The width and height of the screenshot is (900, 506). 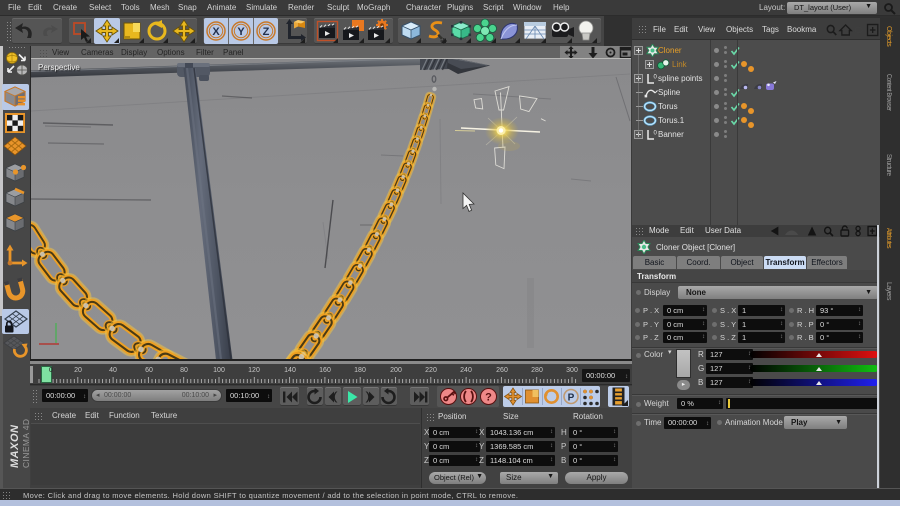 What do you see at coordinates (266, 32) in the screenshot?
I see `svg-text: Z` at bounding box center [266, 32].